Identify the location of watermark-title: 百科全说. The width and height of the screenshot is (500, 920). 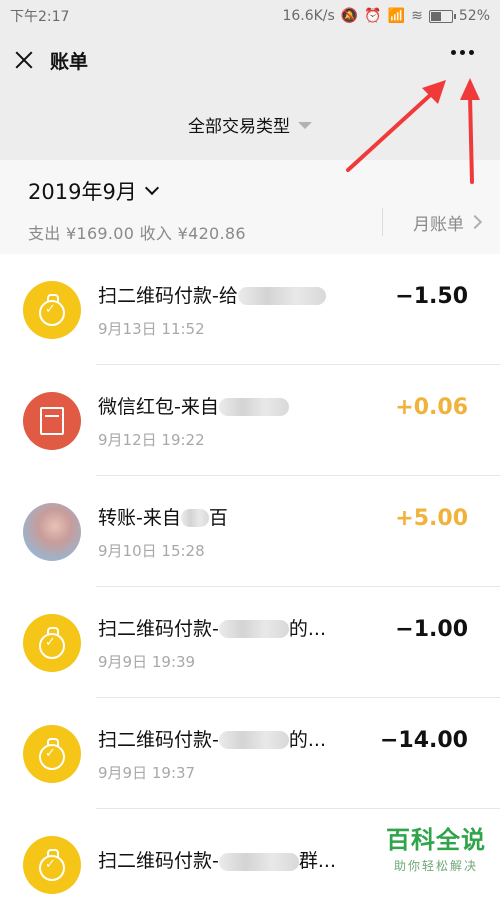
(436, 840).